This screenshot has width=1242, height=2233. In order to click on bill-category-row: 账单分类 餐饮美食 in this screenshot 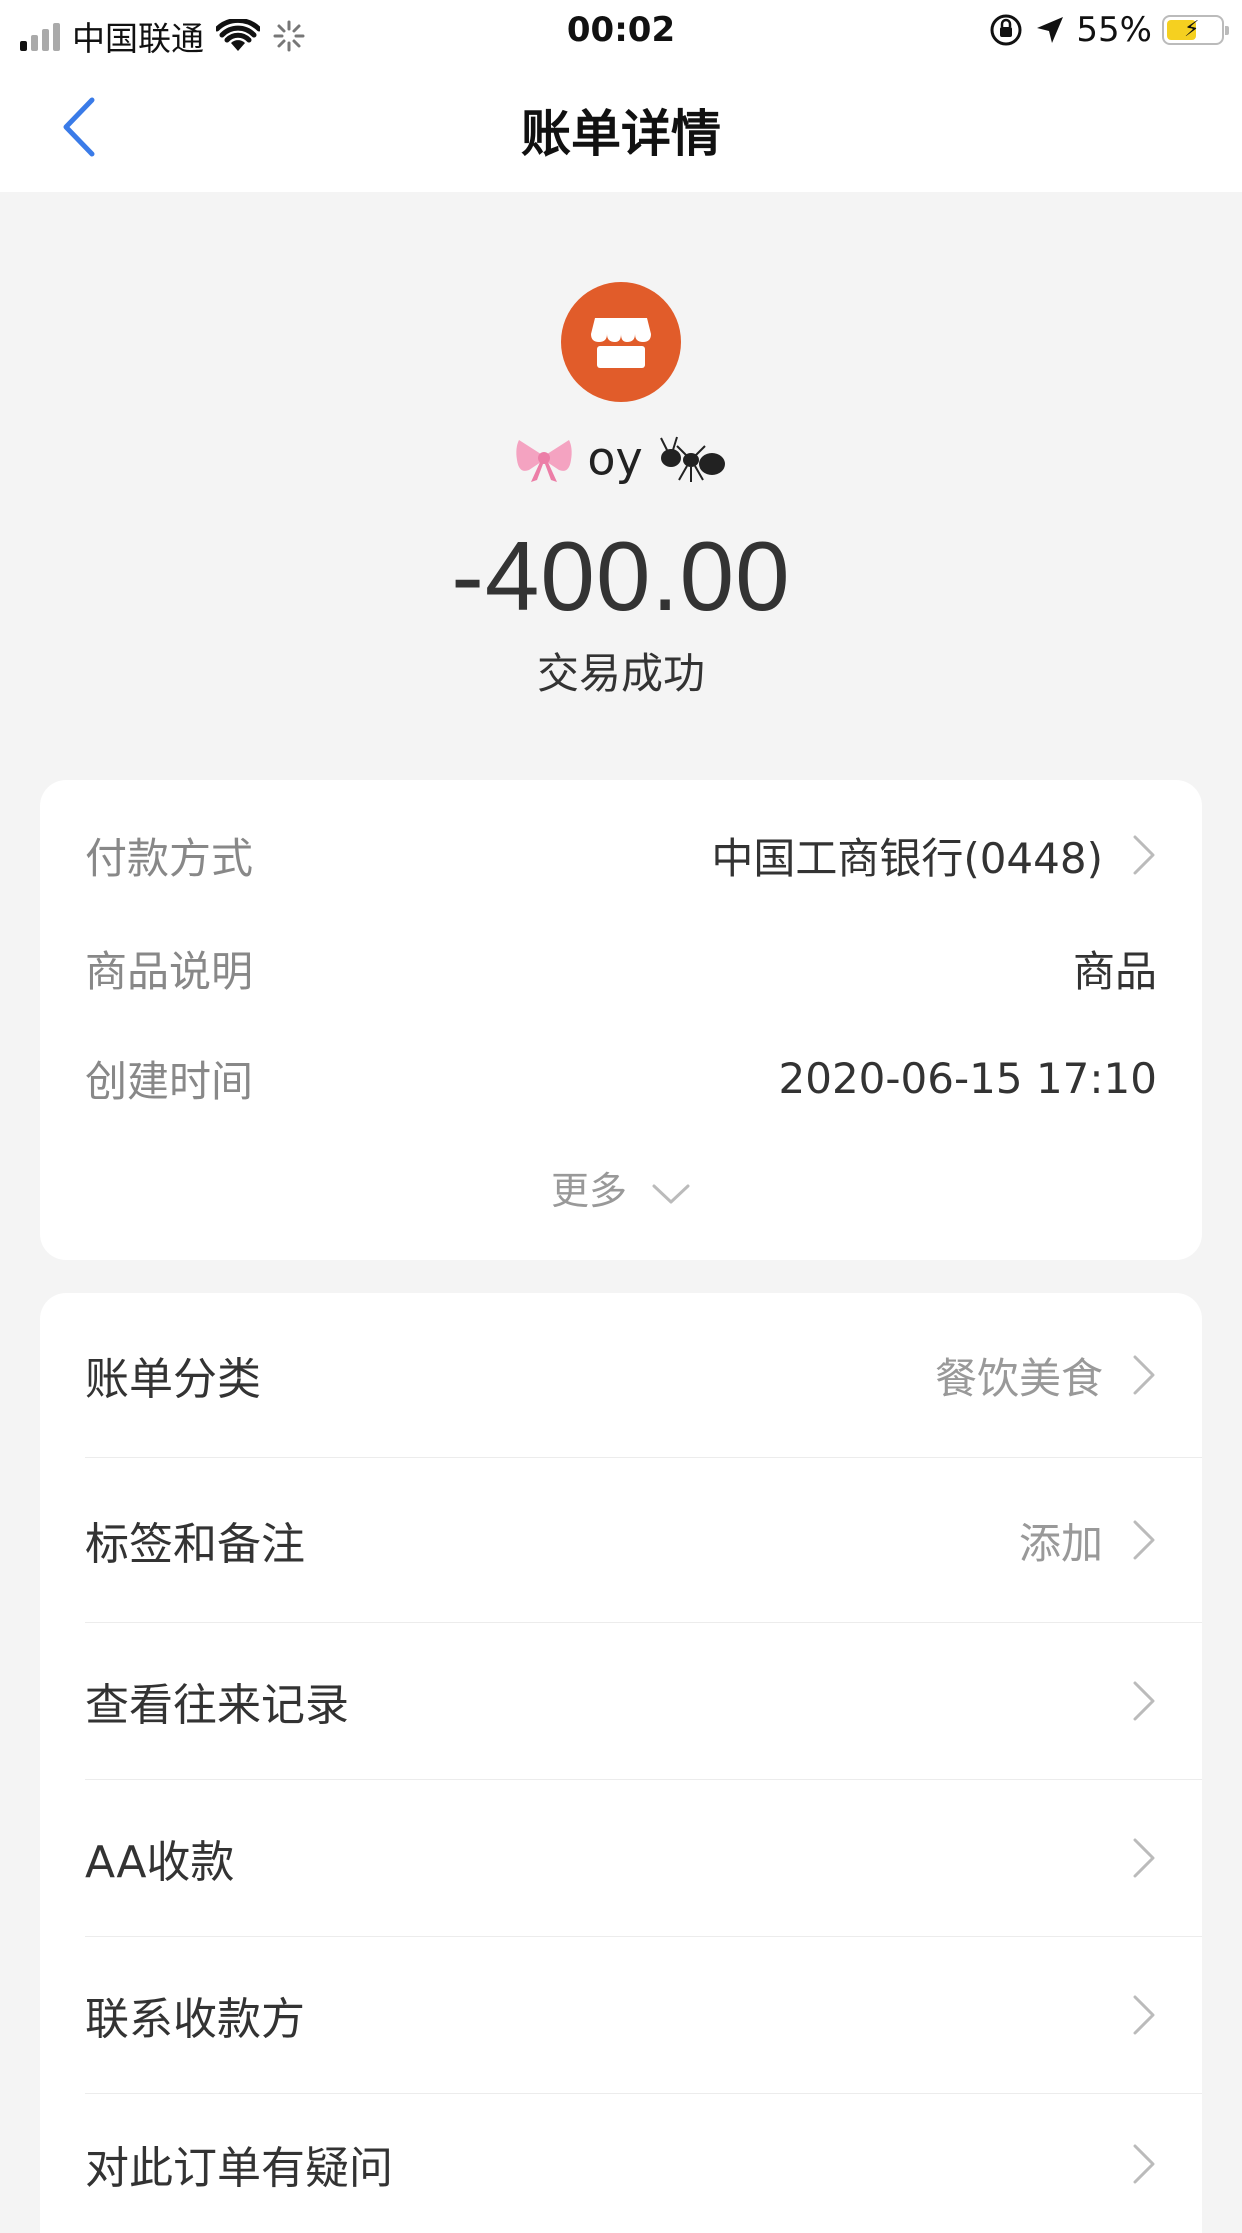, I will do `click(643, 1375)`.